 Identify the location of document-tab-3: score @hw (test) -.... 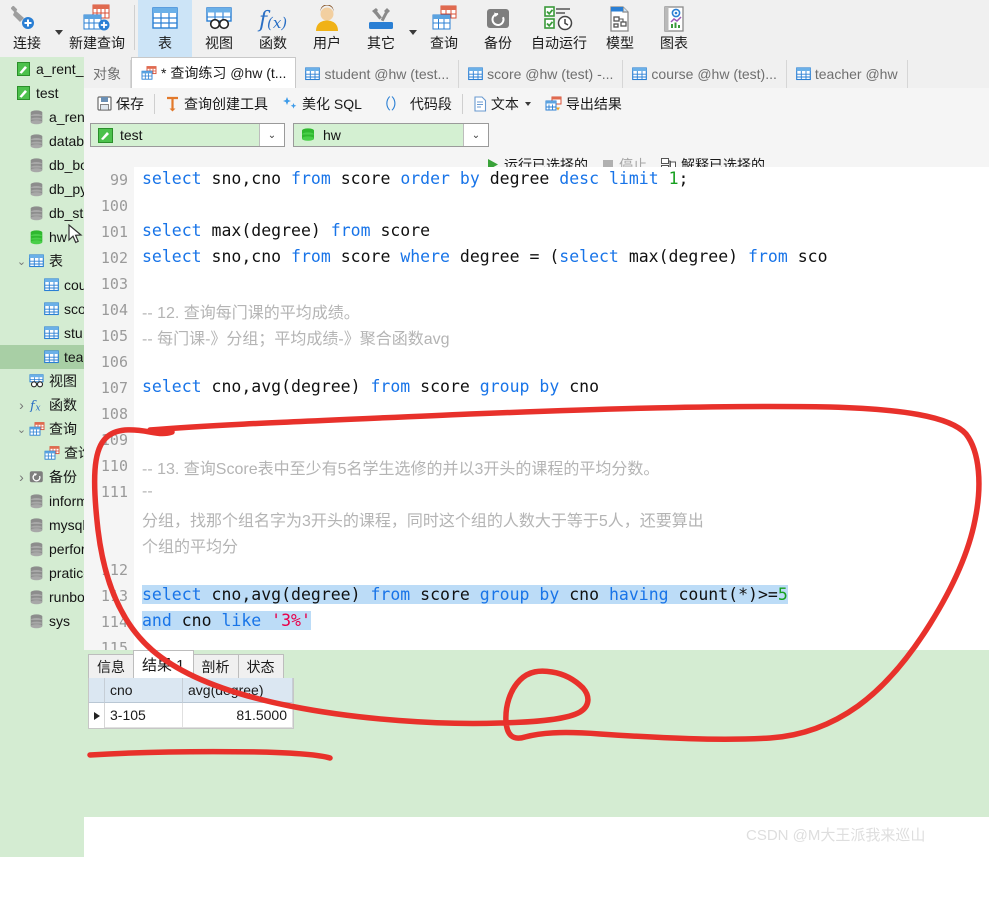
(541, 74).